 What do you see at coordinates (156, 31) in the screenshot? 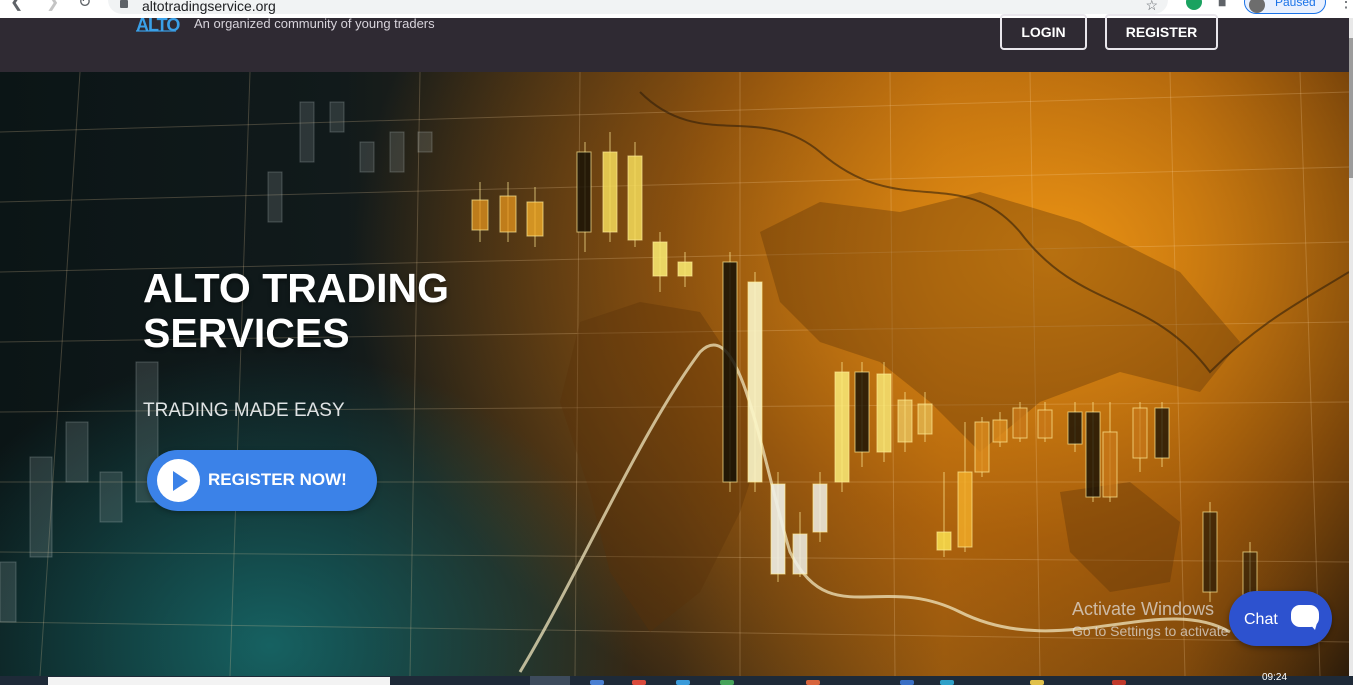
I see `logo-underline` at bounding box center [156, 31].